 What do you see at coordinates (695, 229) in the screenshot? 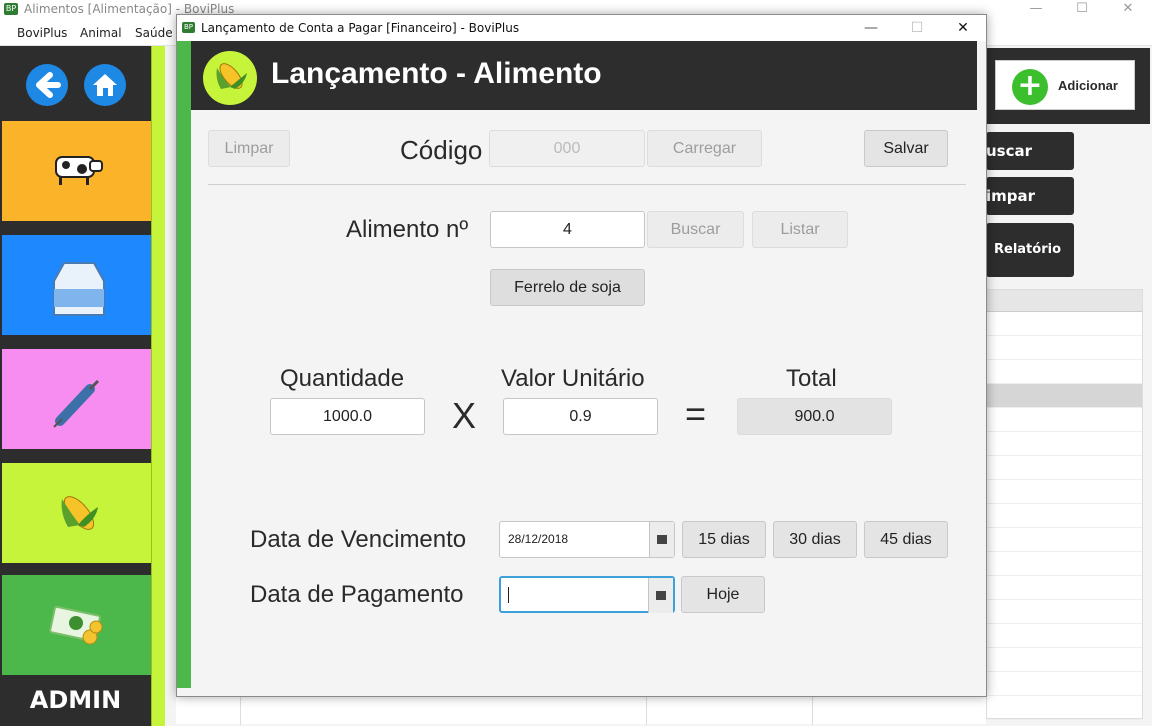
I see `food-search-button: Buscar` at bounding box center [695, 229].